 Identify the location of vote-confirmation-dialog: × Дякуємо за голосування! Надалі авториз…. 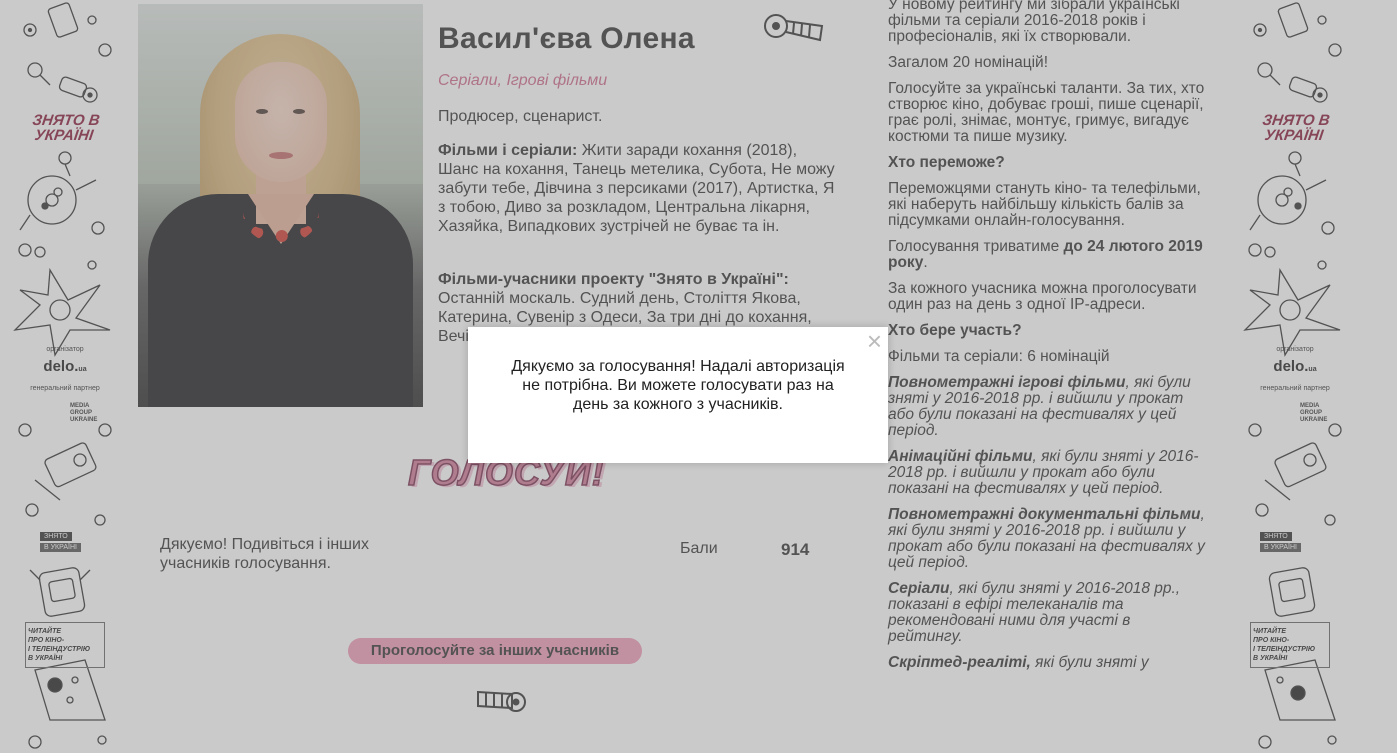
(678, 395).